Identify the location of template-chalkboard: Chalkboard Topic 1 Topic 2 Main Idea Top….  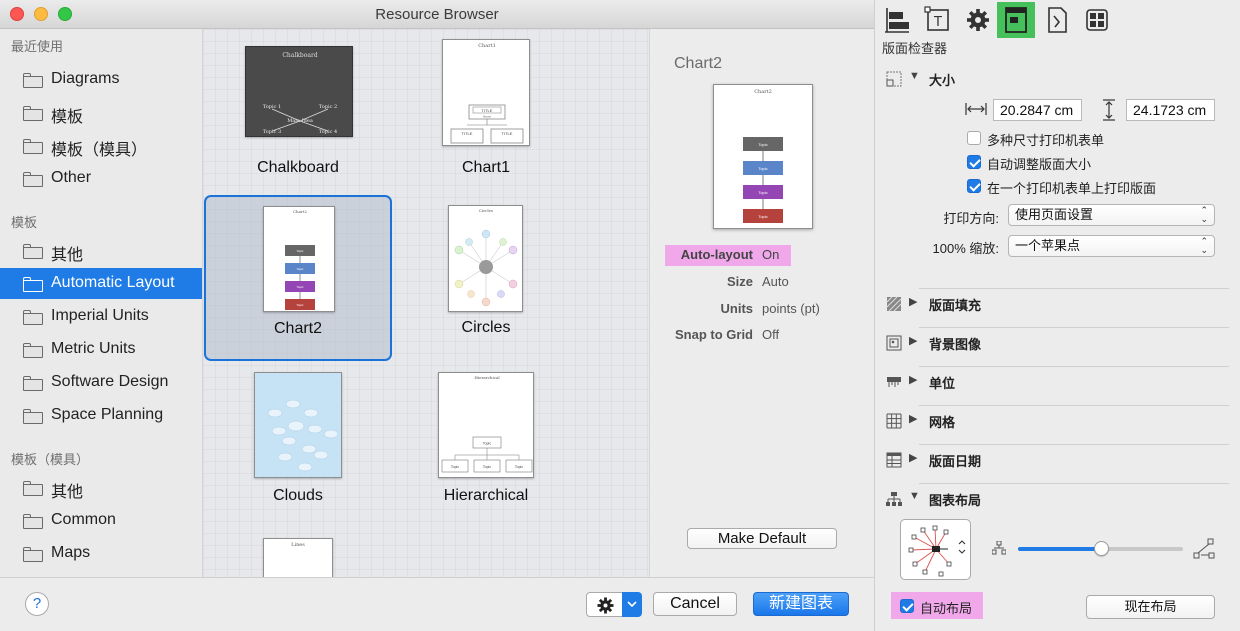
(298, 118).